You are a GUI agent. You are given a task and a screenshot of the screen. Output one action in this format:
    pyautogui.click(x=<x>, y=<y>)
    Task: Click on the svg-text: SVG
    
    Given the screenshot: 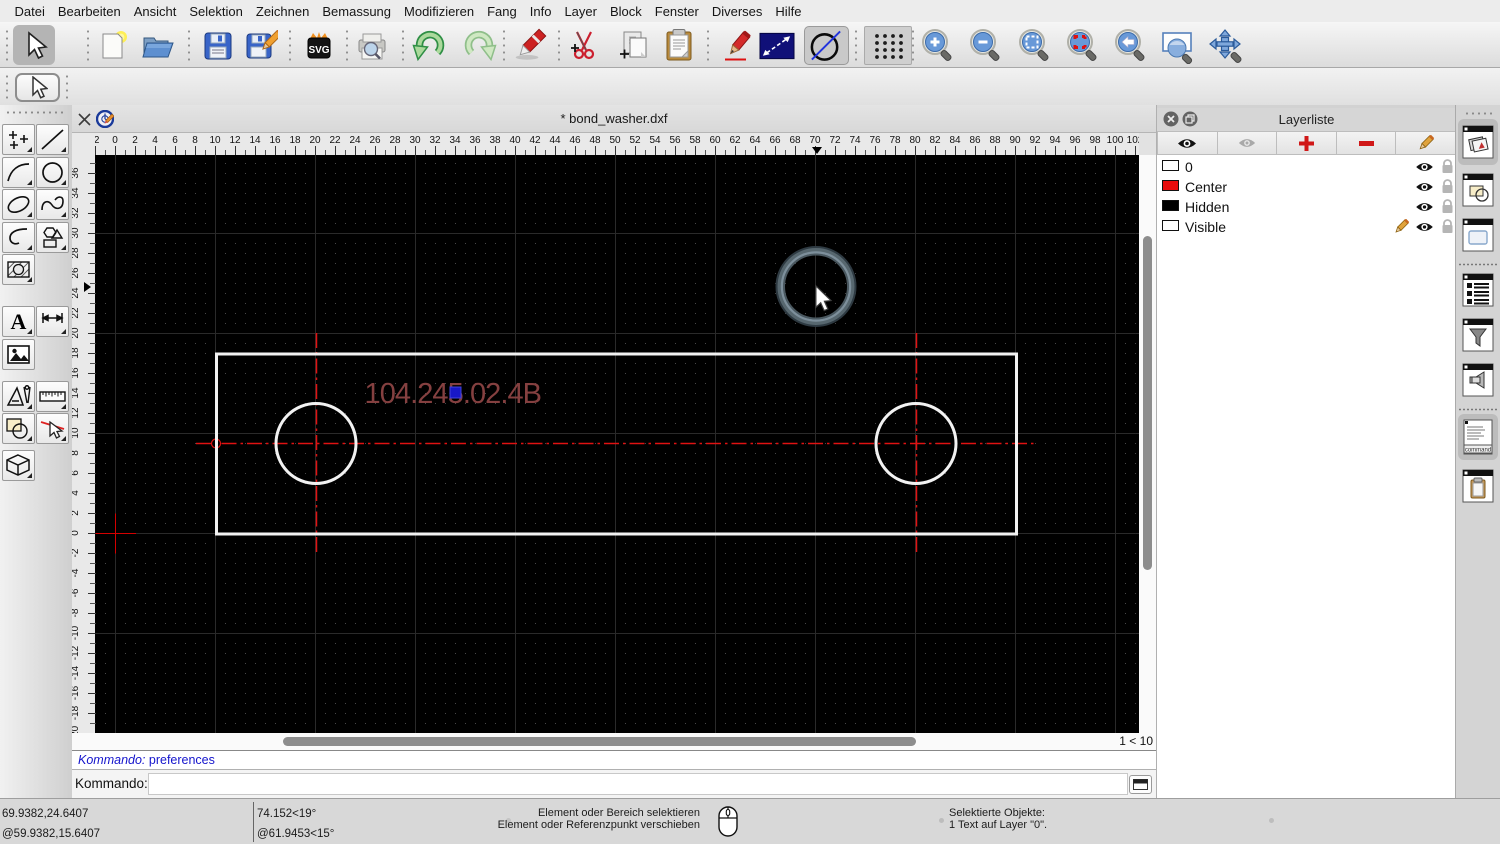 What is the action you would take?
    pyautogui.click(x=318, y=50)
    